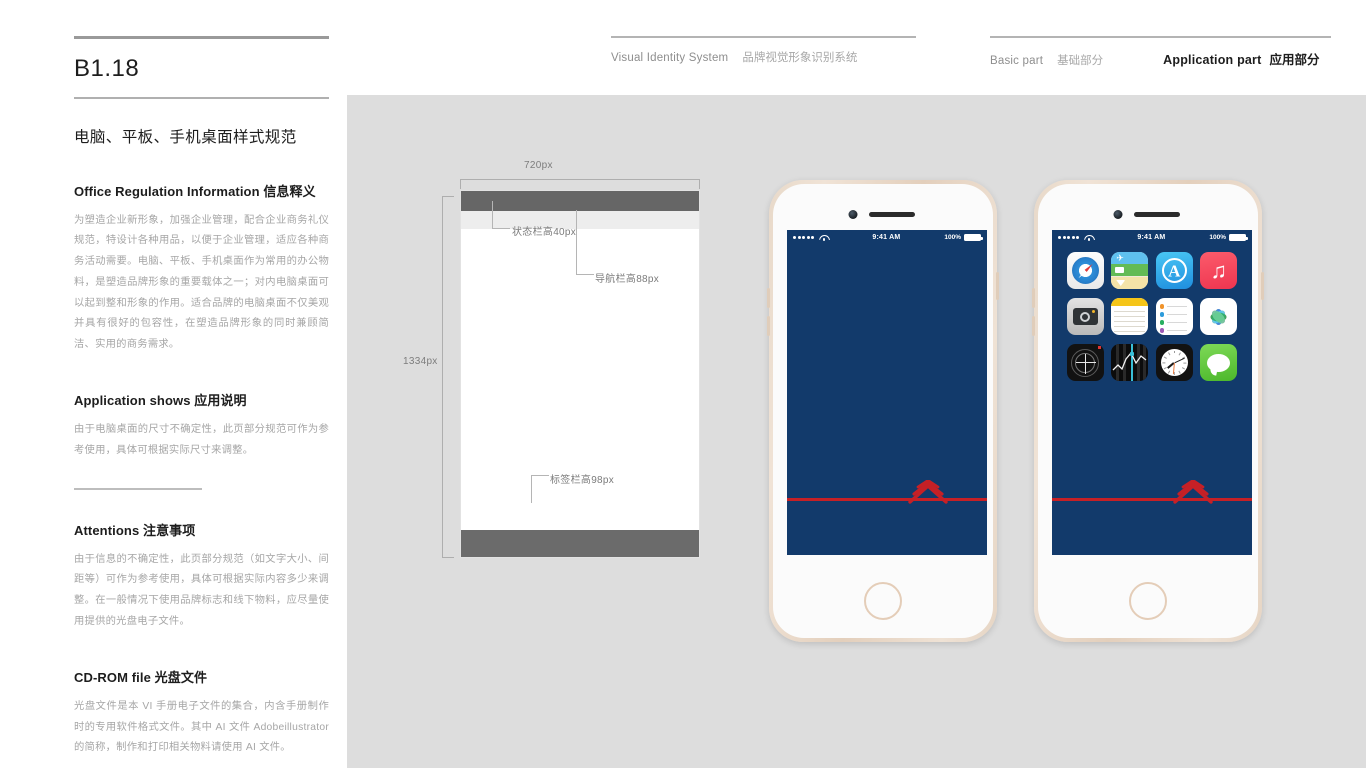 This screenshot has height=768, width=1366. I want to click on phone-screen: 9:41 AM 100%, so click(887, 392).